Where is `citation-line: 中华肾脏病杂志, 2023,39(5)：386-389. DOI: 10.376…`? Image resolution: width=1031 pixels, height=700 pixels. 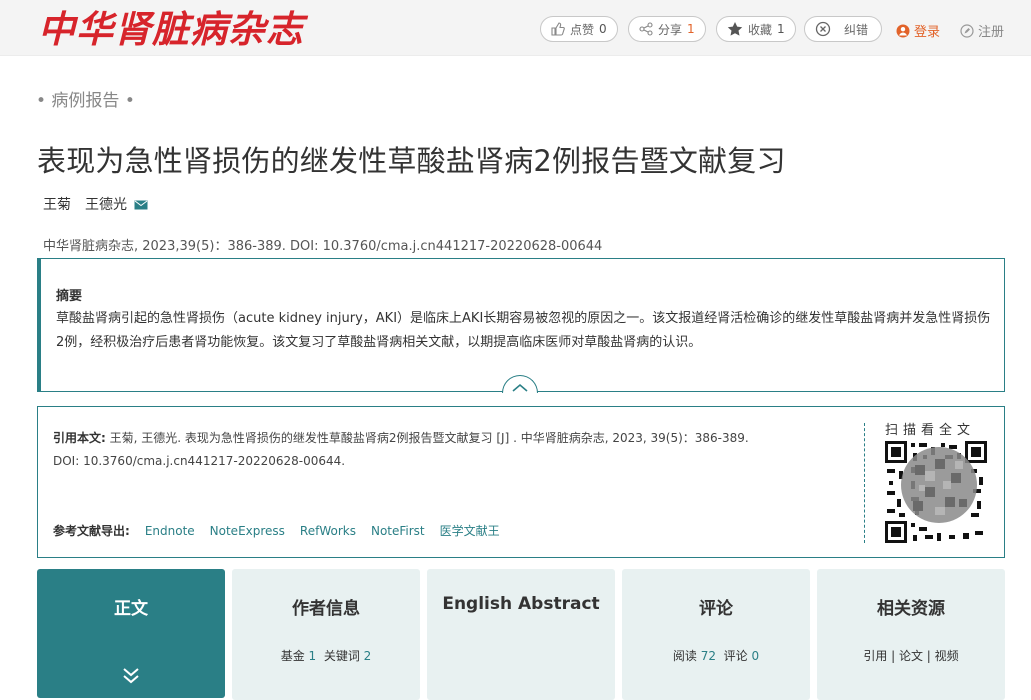 citation-line: 中华肾脏病杂志, 2023,39(5)：386-389. DOI: 10.376… is located at coordinates (323, 246).